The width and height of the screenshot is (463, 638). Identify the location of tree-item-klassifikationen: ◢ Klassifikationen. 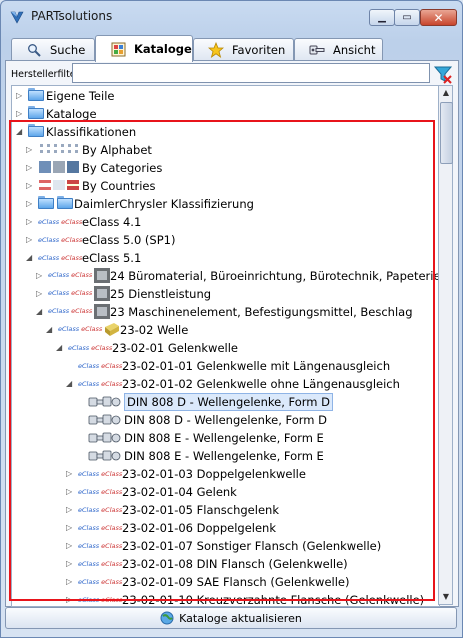
(225, 132).